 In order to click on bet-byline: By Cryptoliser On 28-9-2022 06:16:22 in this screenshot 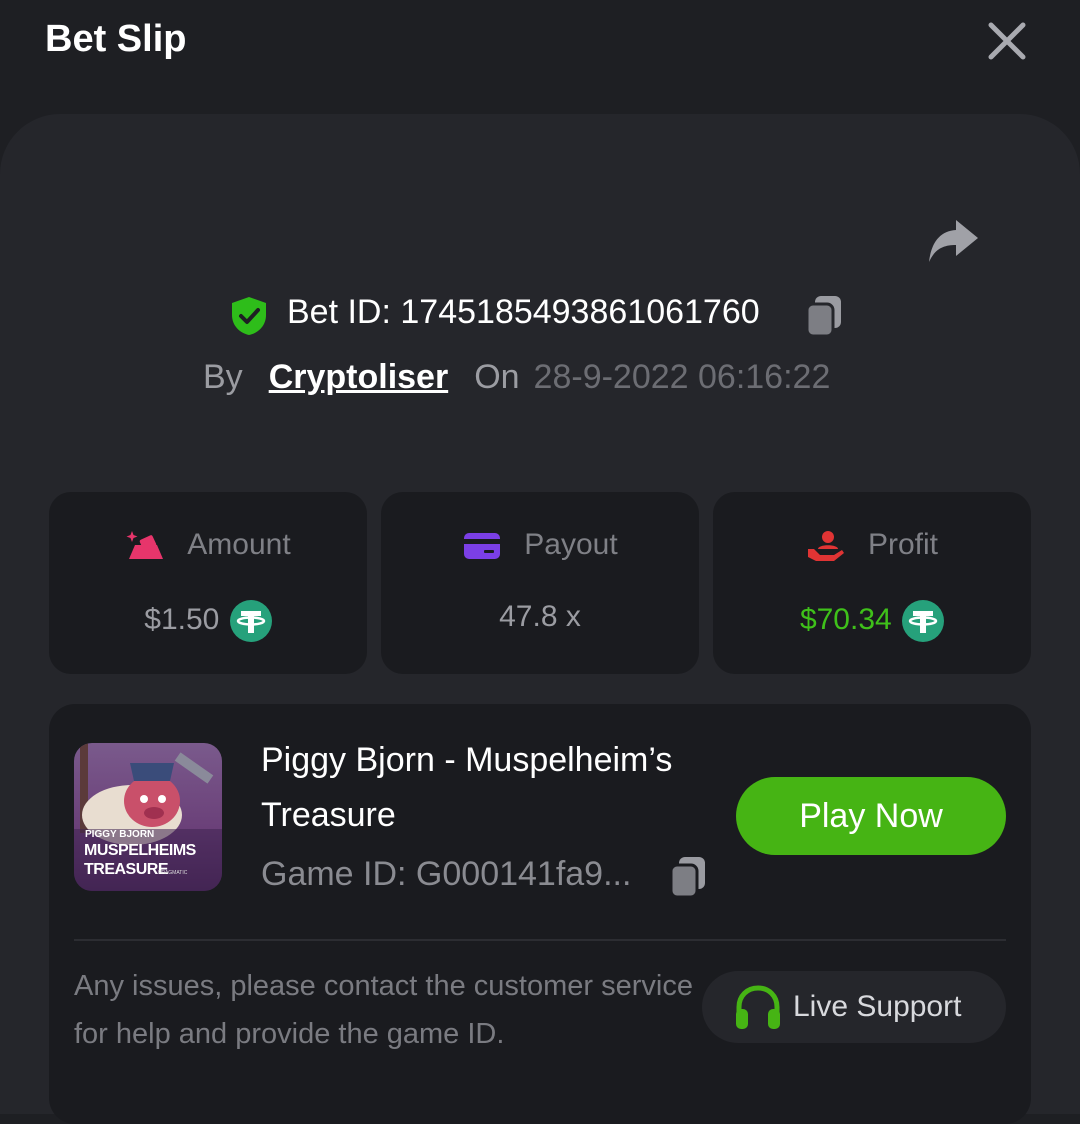, I will do `click(516, 377)`.